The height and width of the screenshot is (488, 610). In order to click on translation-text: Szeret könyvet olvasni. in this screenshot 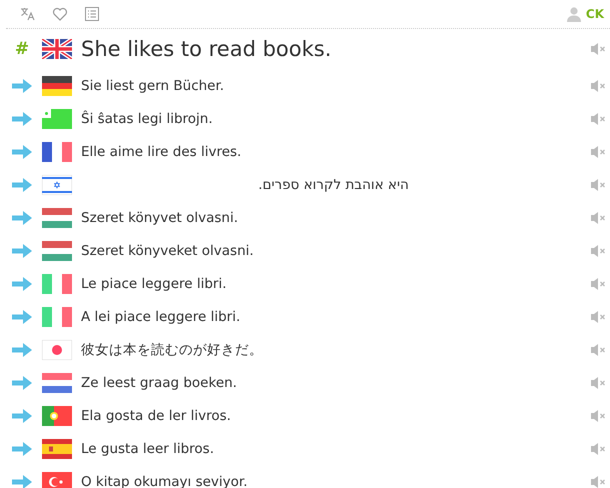, I will do `click(160, 218)`.